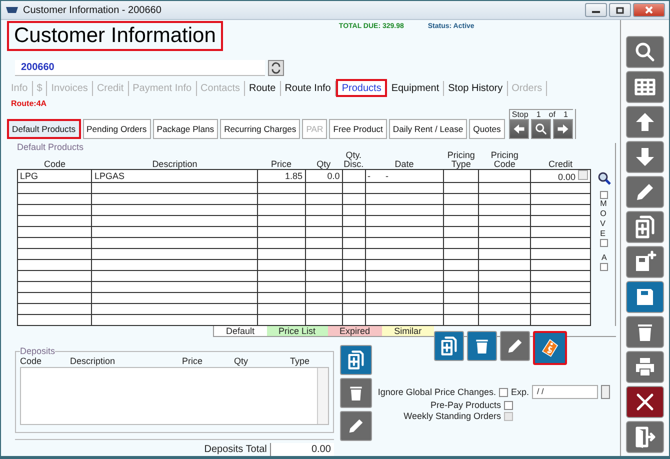 The width and height of the screenshot is (670, 459). What do you see at coordinates (649, 10) in the screenshot?
I see `close-button` at bounding box center [649, 10].